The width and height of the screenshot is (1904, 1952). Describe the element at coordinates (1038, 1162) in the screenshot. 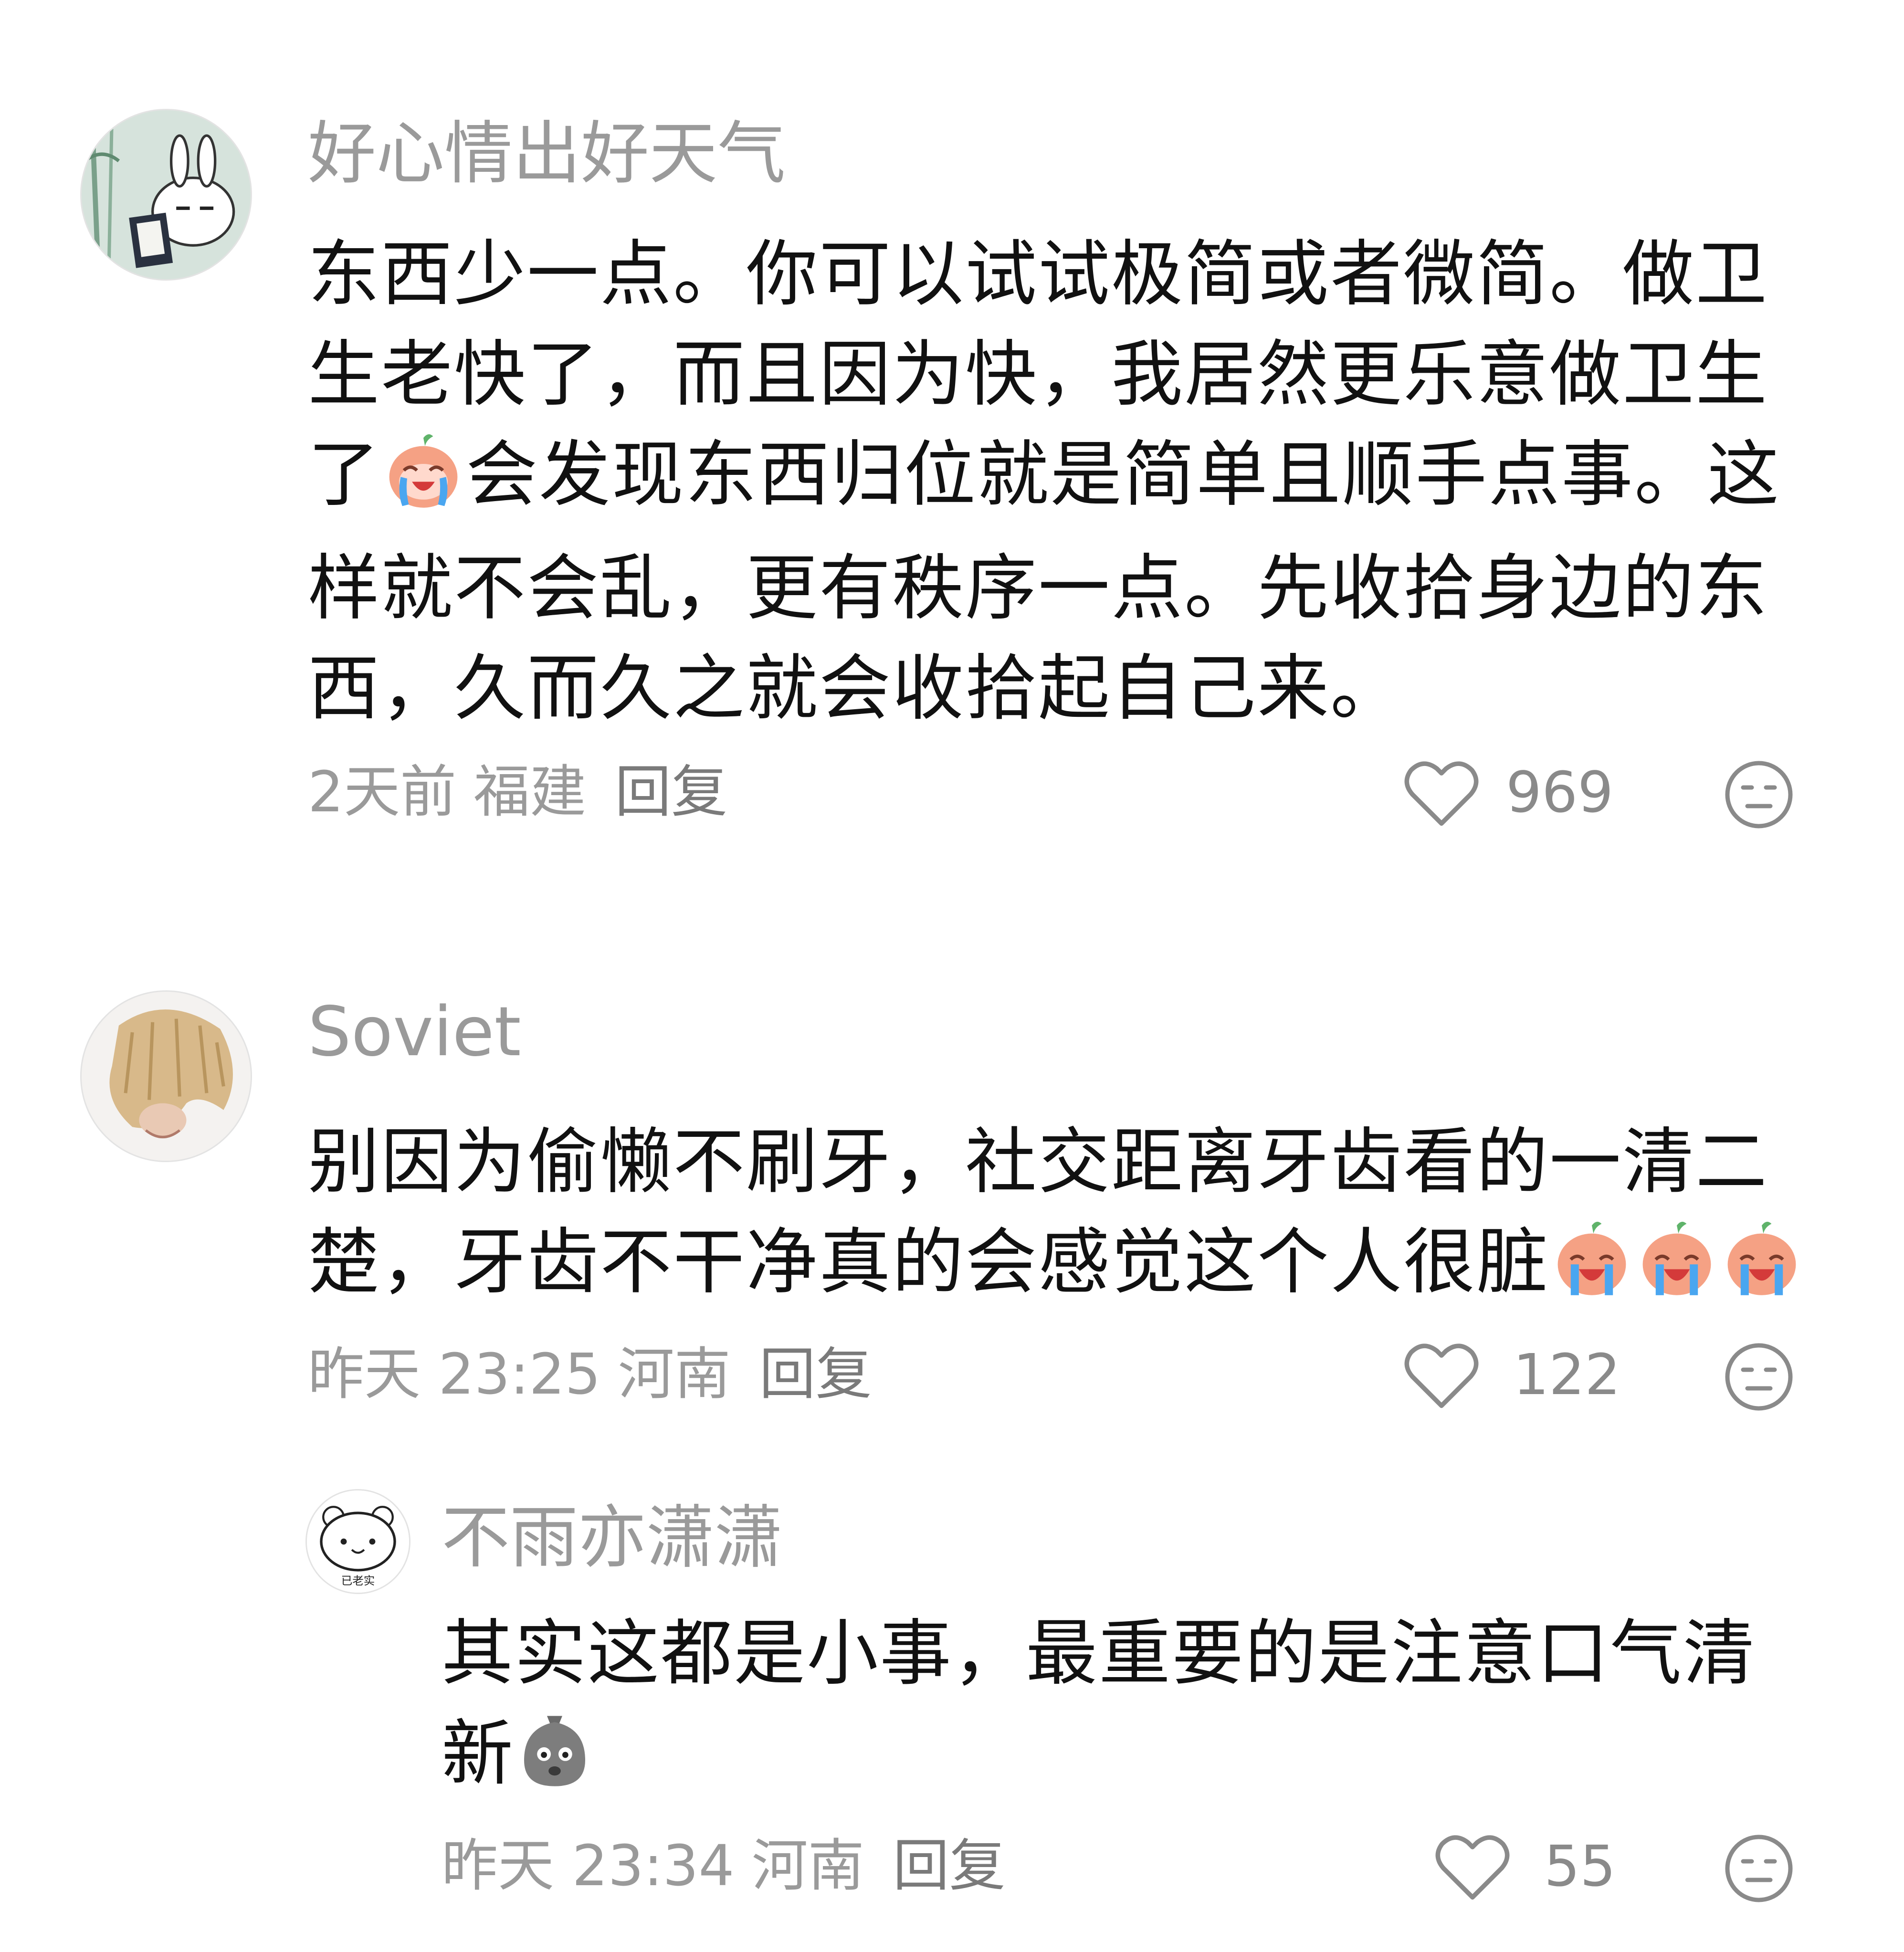

I see `comment-text-line: 别因为偷懒不刷牙，社交距离牙齿看的一清二` at that location.